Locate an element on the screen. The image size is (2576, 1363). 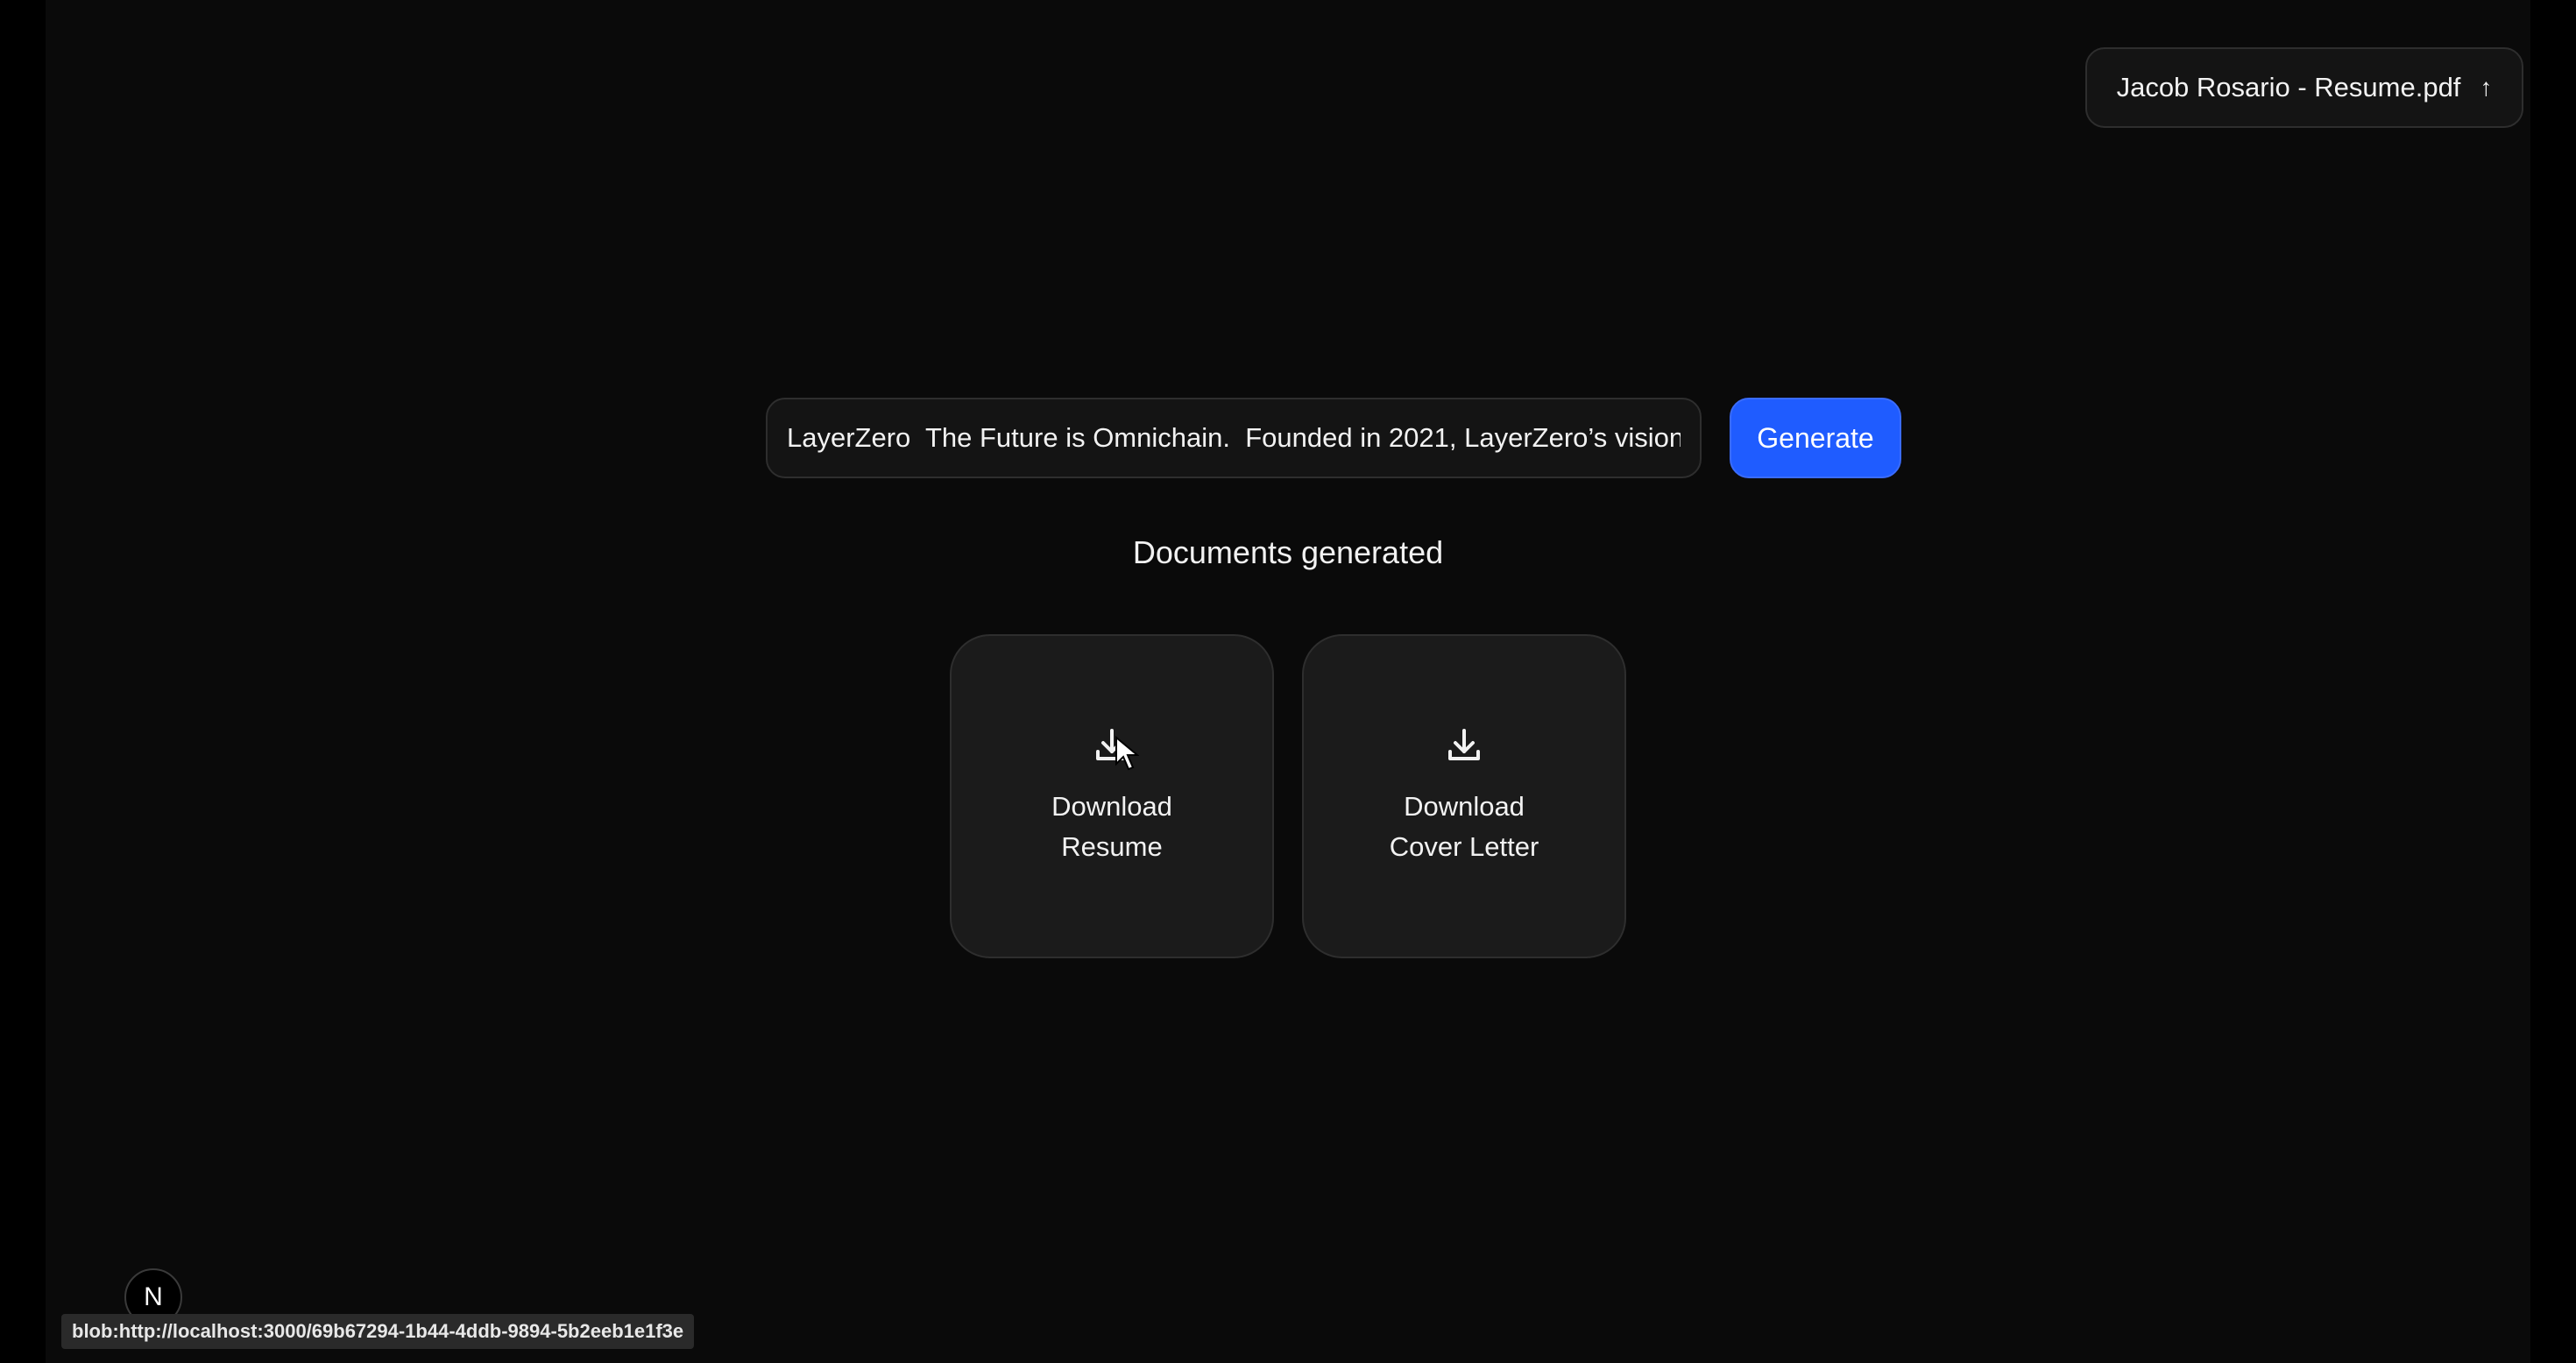
download-resume-label-line1: Download is located at coordinates (1111, 807).